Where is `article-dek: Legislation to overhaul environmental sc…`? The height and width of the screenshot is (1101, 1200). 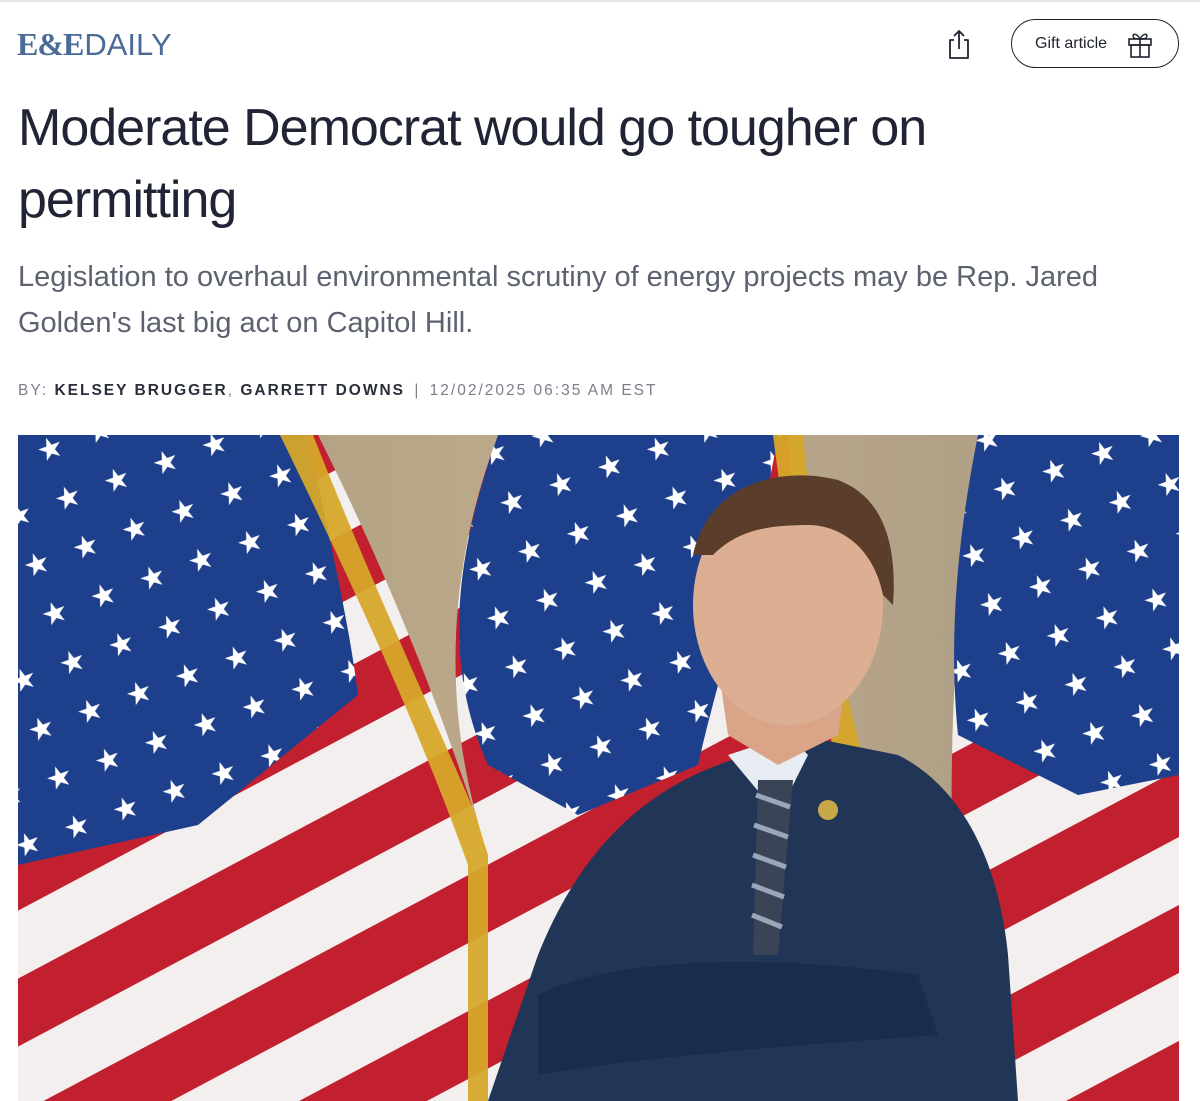
article-dek: Legislation to overhaul environmental sc… is located at coordinates (558, 300).